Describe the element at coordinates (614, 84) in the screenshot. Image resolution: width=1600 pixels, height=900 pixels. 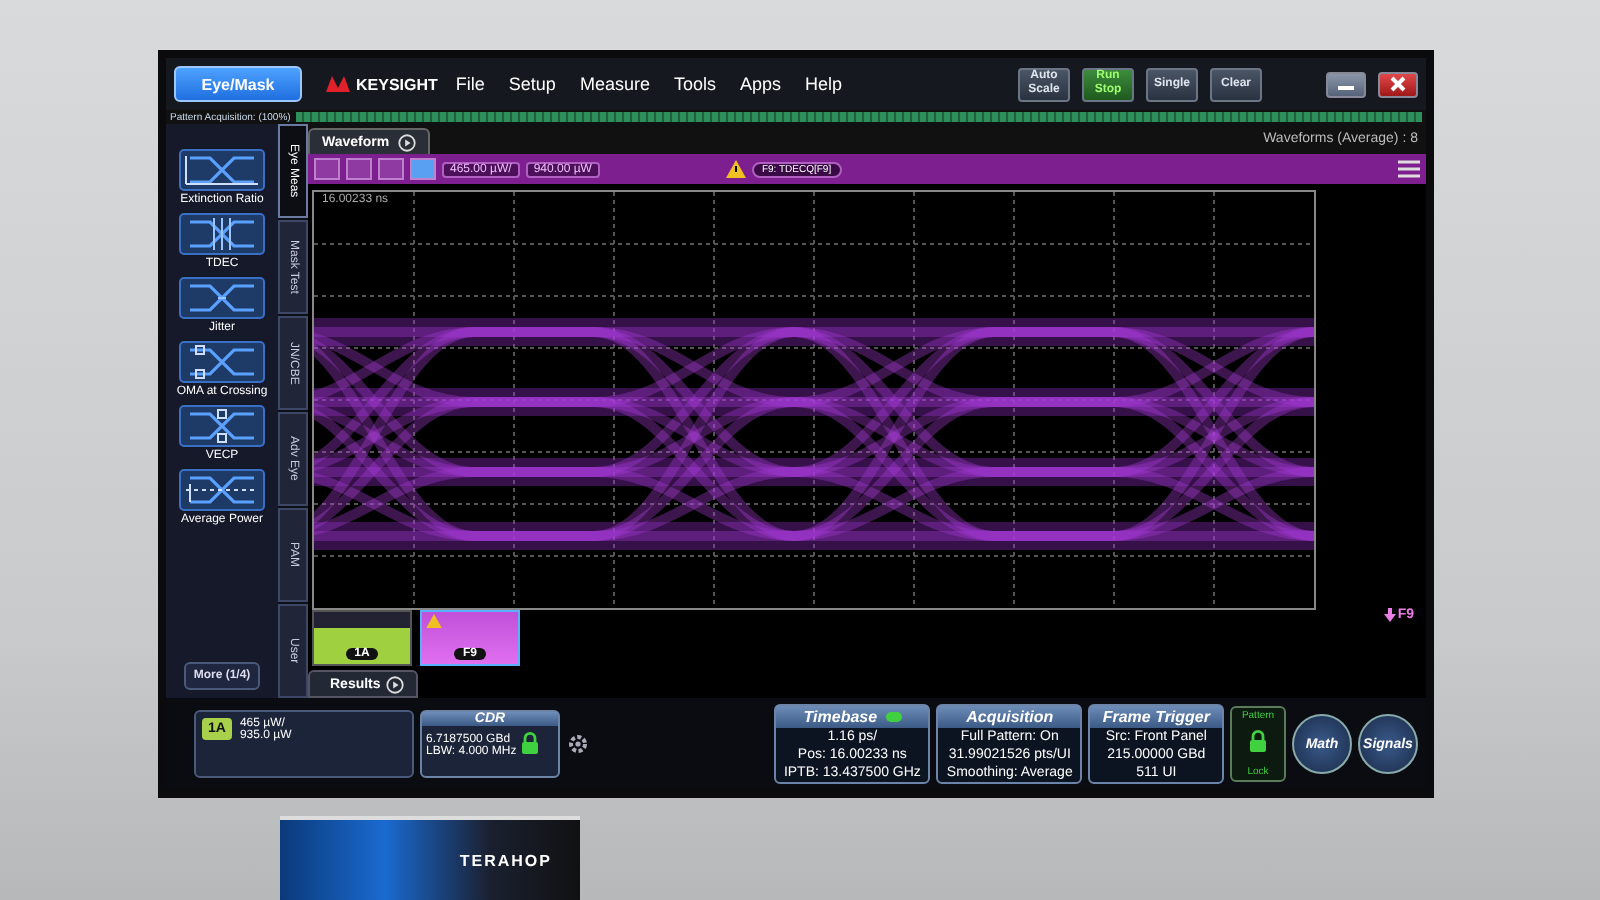
I see `menu-item: Measure` at that location.